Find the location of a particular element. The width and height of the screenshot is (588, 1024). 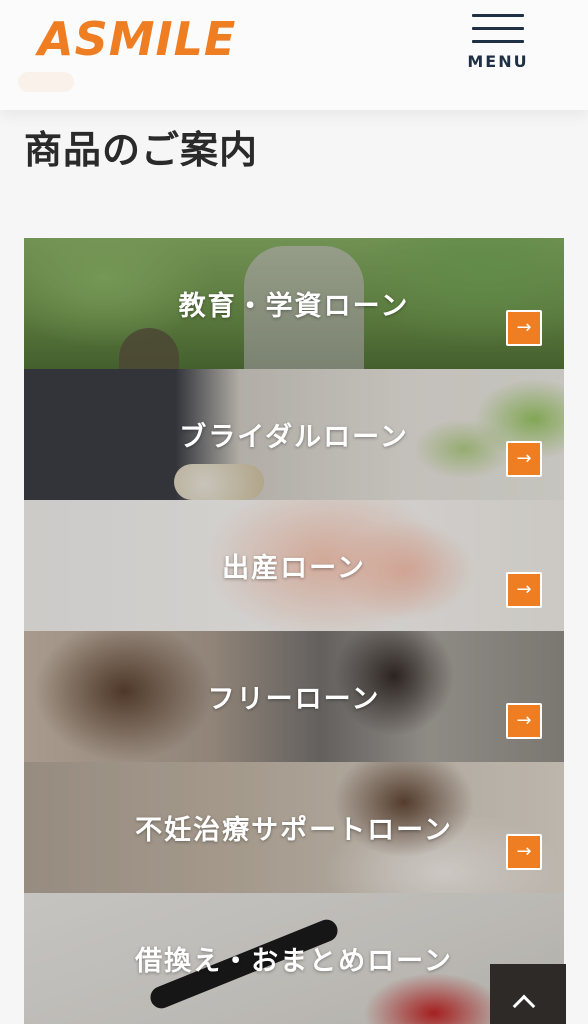

card-label: ブライダルローン is located at coordinates (294, 437).